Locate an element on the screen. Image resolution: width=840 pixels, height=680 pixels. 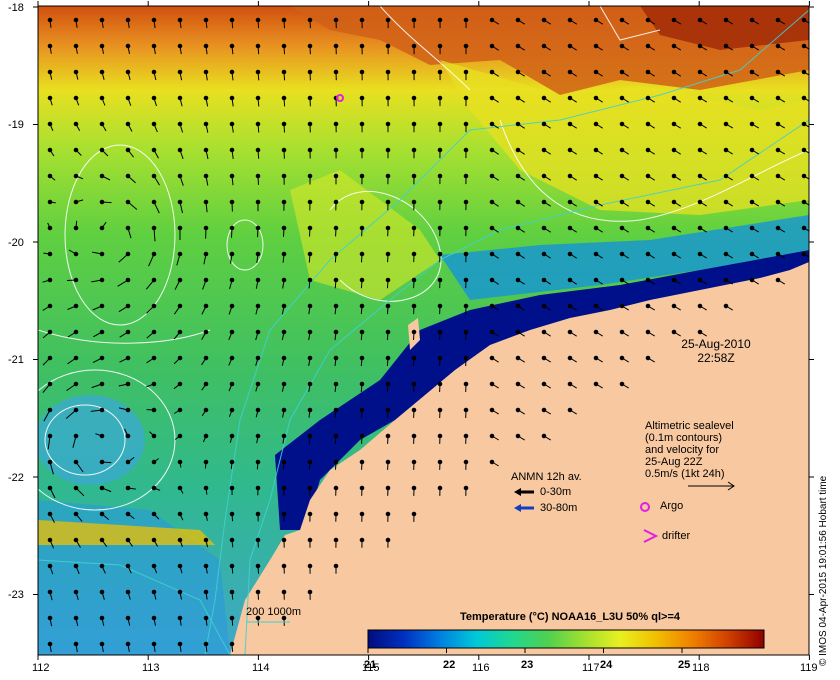
colorbar is located at coordinates (566, 639).